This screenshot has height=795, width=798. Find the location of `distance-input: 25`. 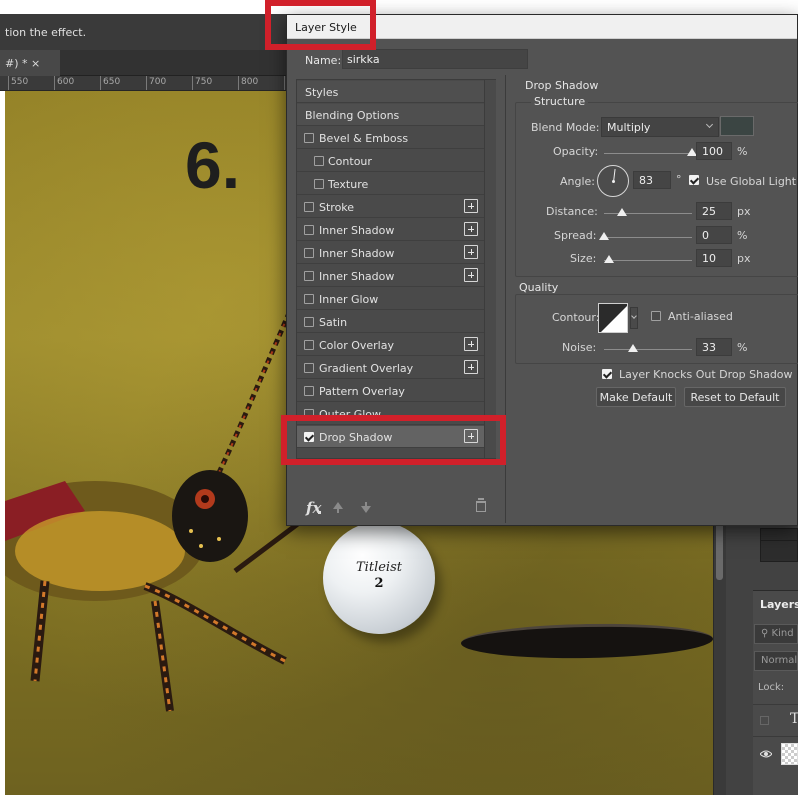

distance-input: 25 is located at coordinates (714, 211).